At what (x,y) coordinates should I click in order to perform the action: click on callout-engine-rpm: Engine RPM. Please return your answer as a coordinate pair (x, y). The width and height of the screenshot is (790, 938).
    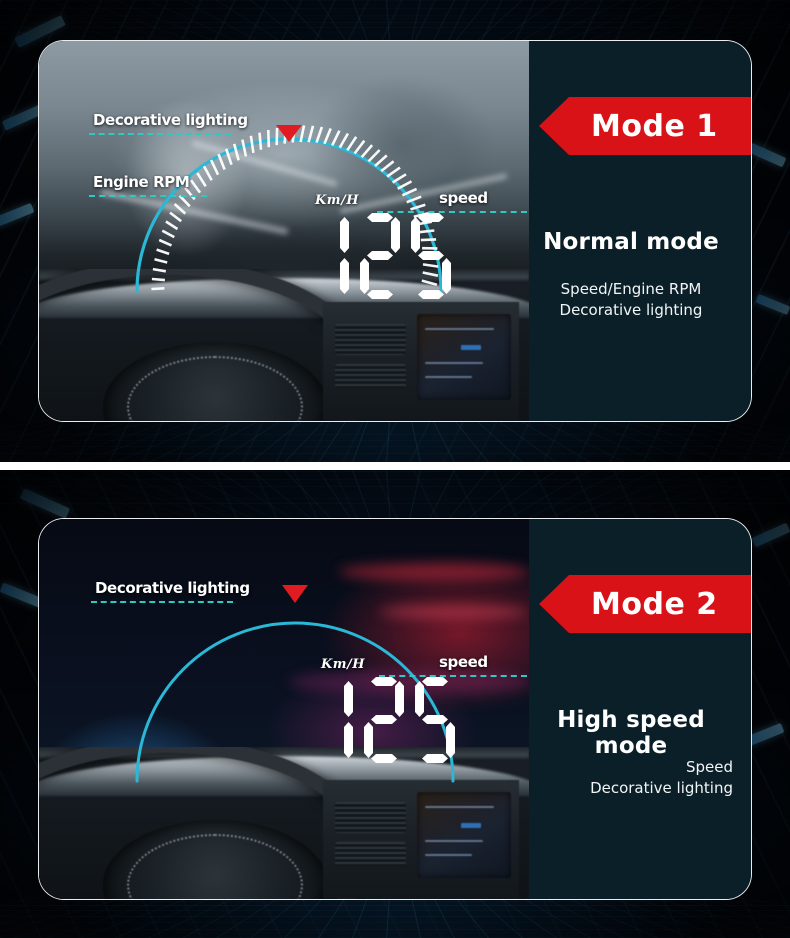
    Looking at the image, I should click on (141, 182).